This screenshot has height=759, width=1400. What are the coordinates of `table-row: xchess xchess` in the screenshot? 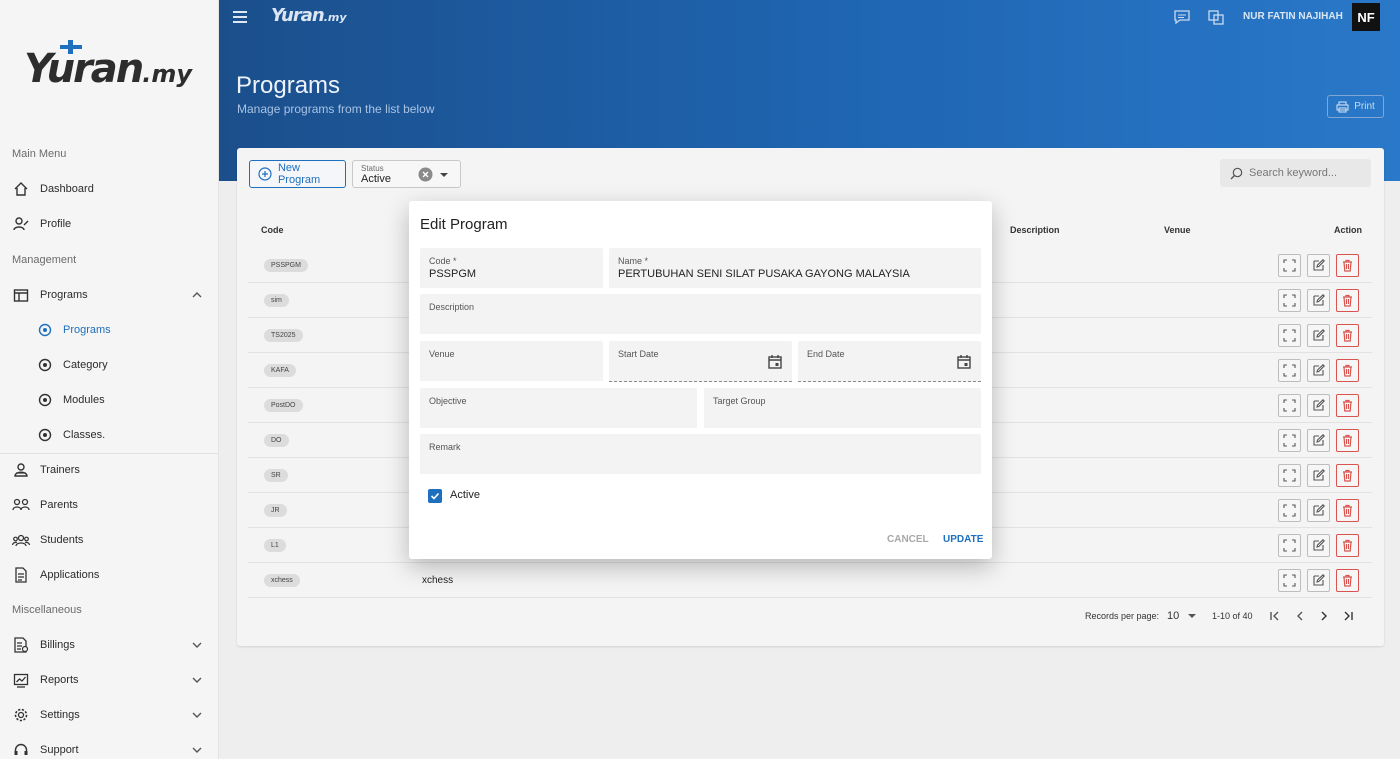 It's located at (810, 580).